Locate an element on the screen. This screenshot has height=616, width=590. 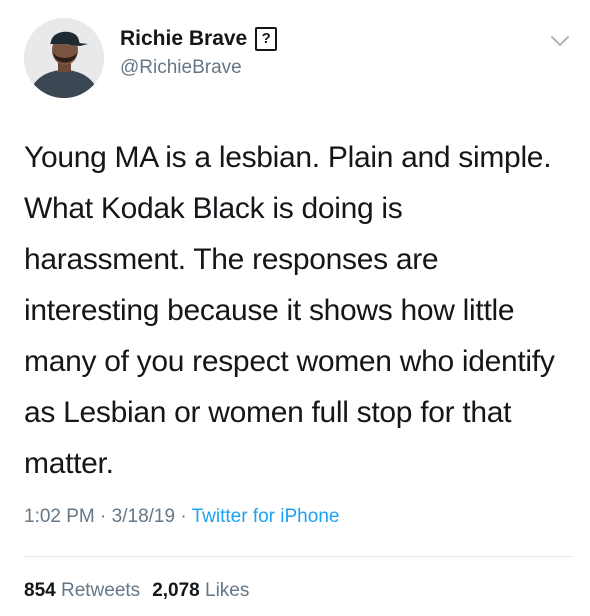
likes-count: 2,078 is located at coordinates (176, 590).